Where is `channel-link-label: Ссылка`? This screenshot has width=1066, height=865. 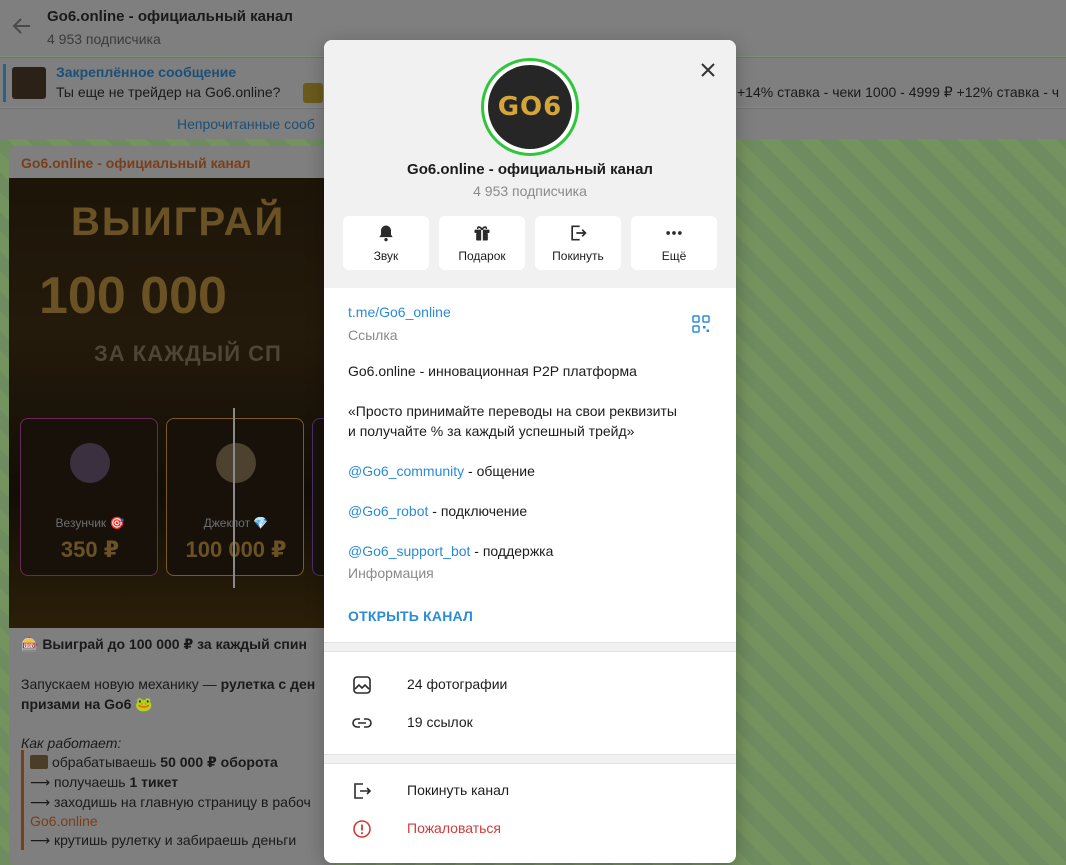
channel-link-label: Ссылка is located at coordinates (373, 335).